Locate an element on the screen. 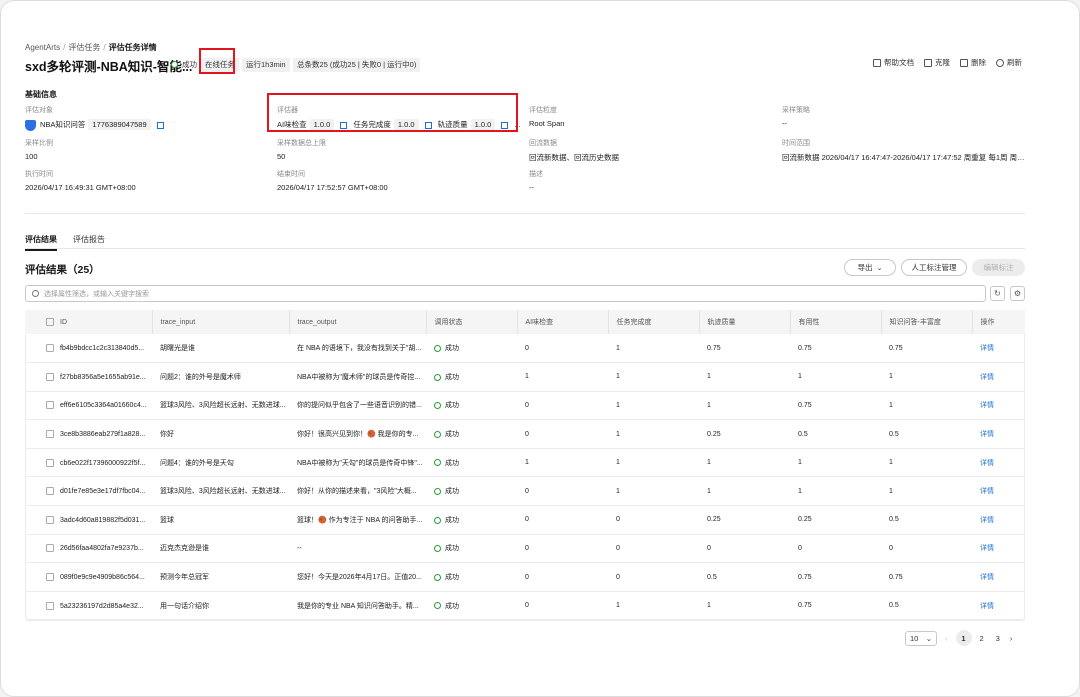 Image resolution: width=1080 pixels, height=697 pixels. cell-ai: 0 is located at coordinates (527, 348).